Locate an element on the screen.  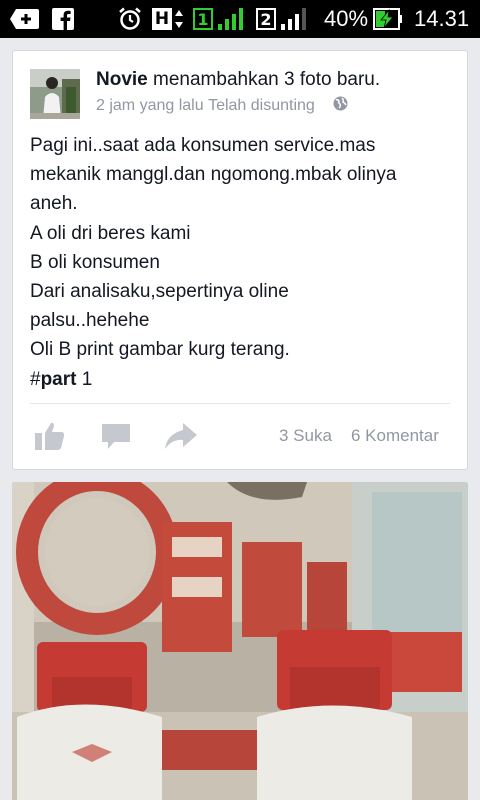
post-line: Dari analisaku,sepertinya oline is located at coordinates (159, 292).